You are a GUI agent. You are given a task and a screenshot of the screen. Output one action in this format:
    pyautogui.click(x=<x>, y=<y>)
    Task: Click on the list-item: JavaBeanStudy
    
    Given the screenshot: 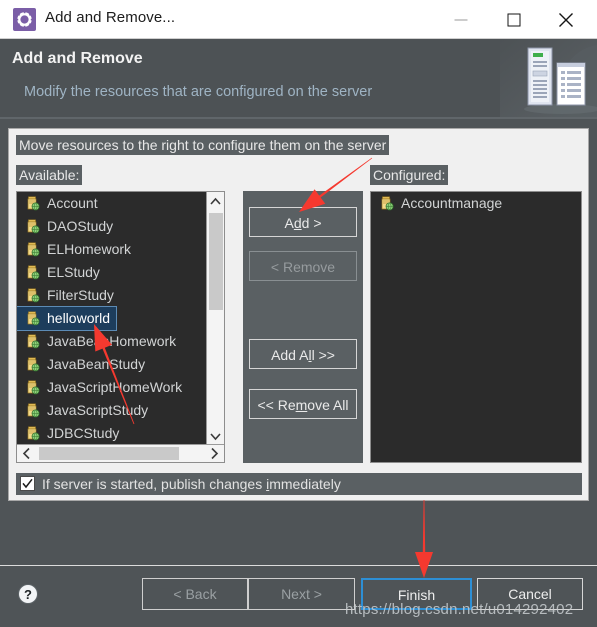 What is the action you would take?
    pyautogui.click(x=120, y=364)
    